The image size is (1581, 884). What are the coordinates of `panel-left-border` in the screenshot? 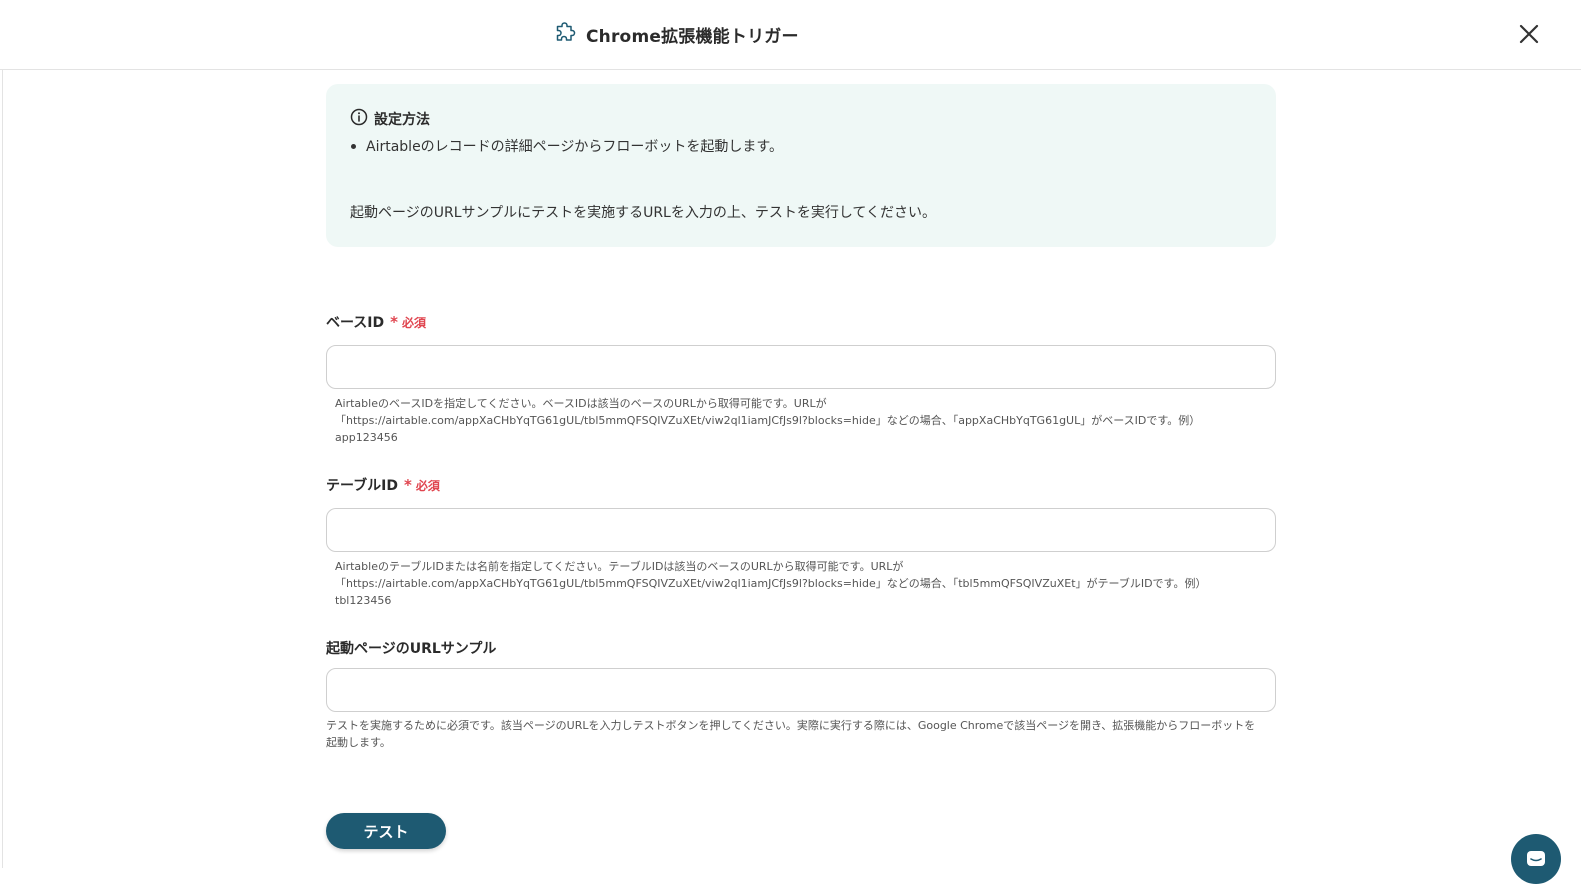 It's located at (2, 469).